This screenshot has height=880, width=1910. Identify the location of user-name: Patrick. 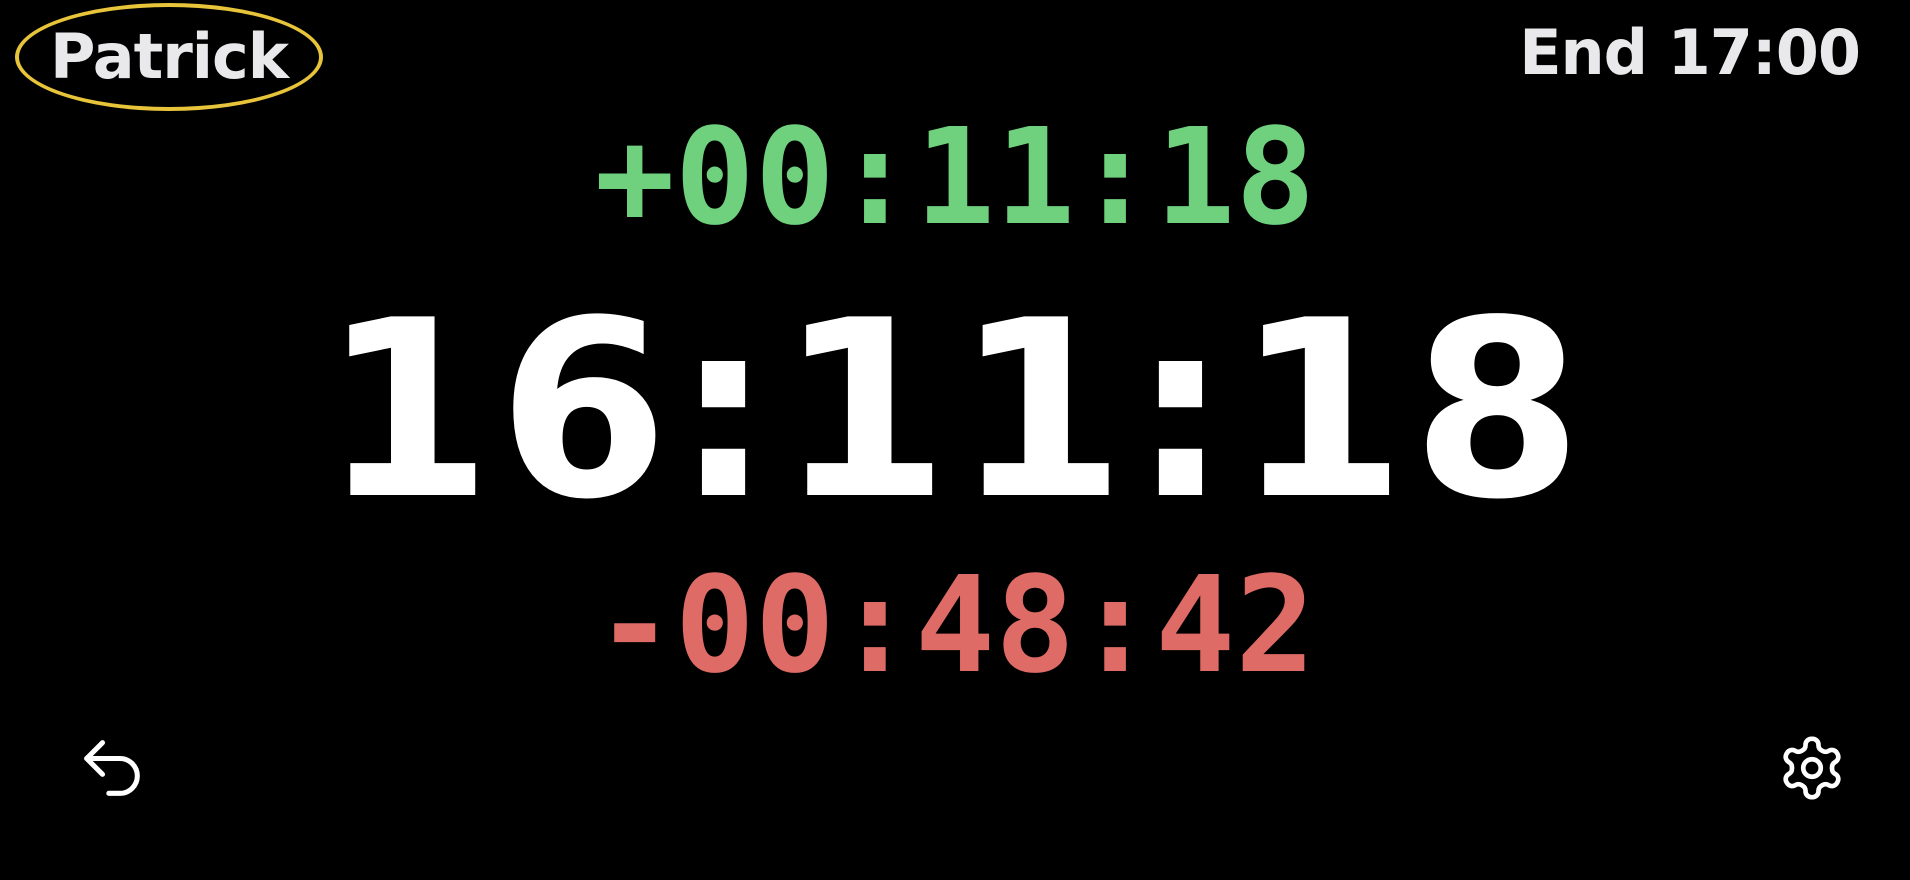
(169, 56).